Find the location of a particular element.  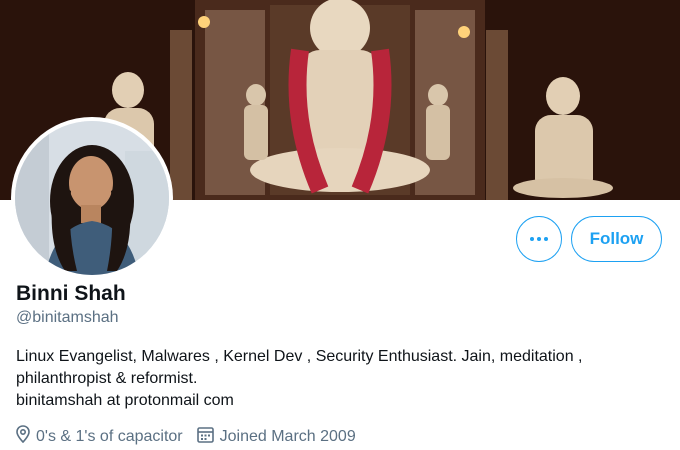

bio-line: philanthropist & reformist. is located at coordinates (107, 378).